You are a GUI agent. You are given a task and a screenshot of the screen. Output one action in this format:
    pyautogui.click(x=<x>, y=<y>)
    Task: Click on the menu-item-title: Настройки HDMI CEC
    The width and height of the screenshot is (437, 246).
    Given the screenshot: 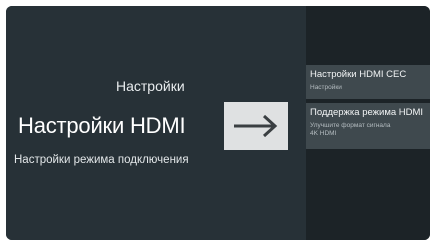 What is the action you would take?
    pyautogui.click(x=358, y=74)
    